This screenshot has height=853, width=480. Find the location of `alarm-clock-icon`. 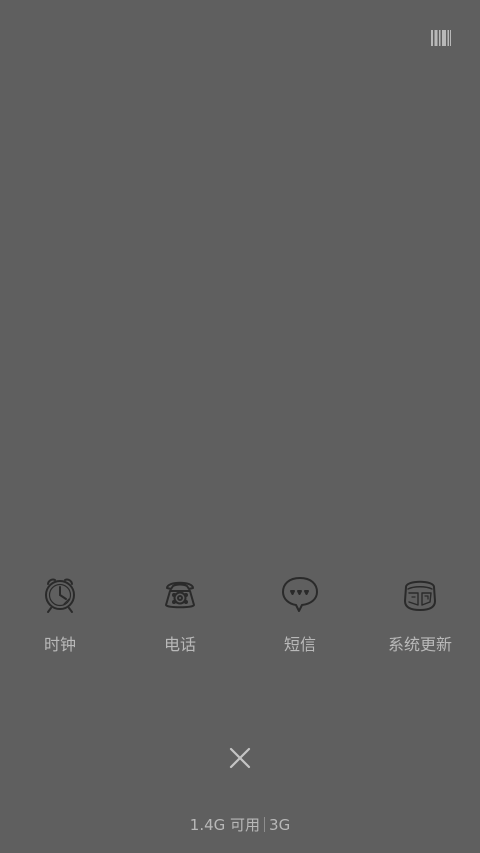

alarm-clock-icon is located at coordinates (60, 595).